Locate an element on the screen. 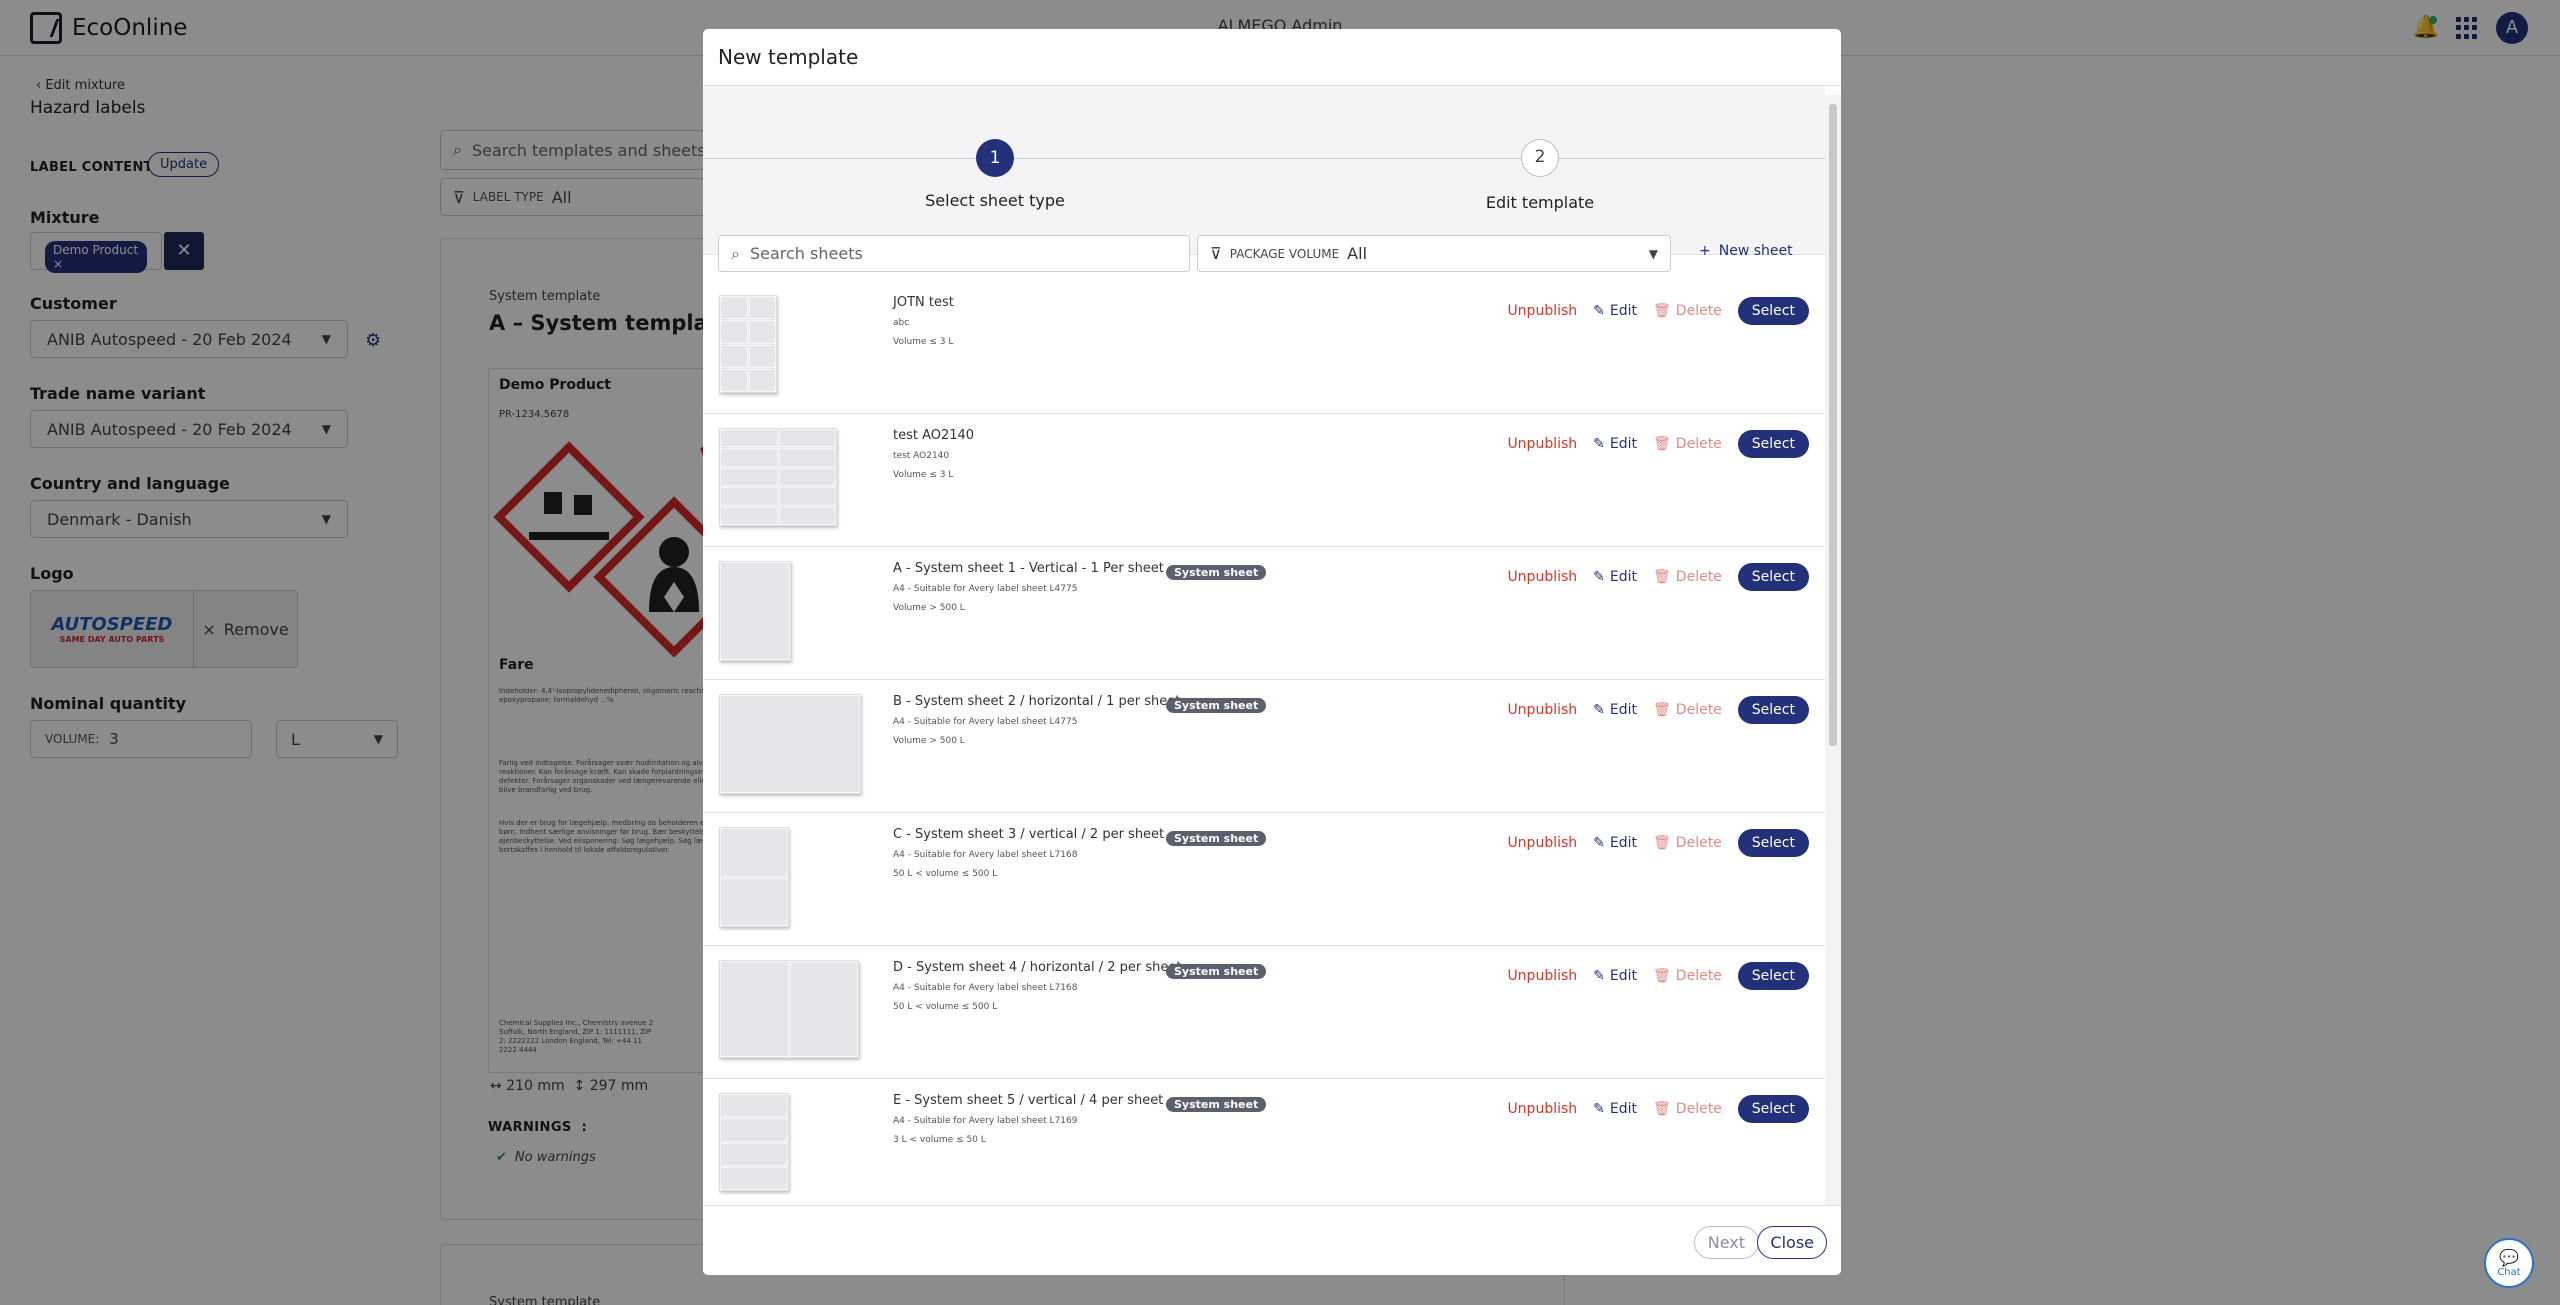  sheet-volume: 3 L < volume ≤ 50 L is located at coordinates (939, 1140).